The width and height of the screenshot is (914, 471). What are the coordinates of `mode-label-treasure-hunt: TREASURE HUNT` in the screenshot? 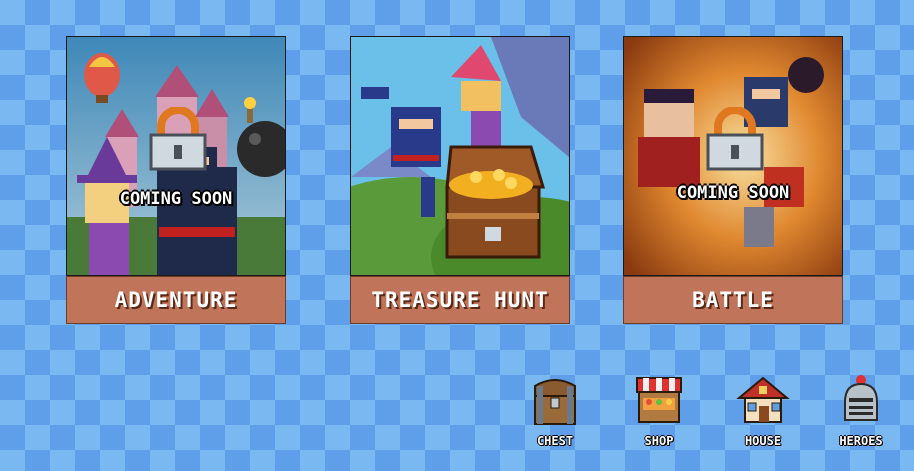 It's located at (460, 300).